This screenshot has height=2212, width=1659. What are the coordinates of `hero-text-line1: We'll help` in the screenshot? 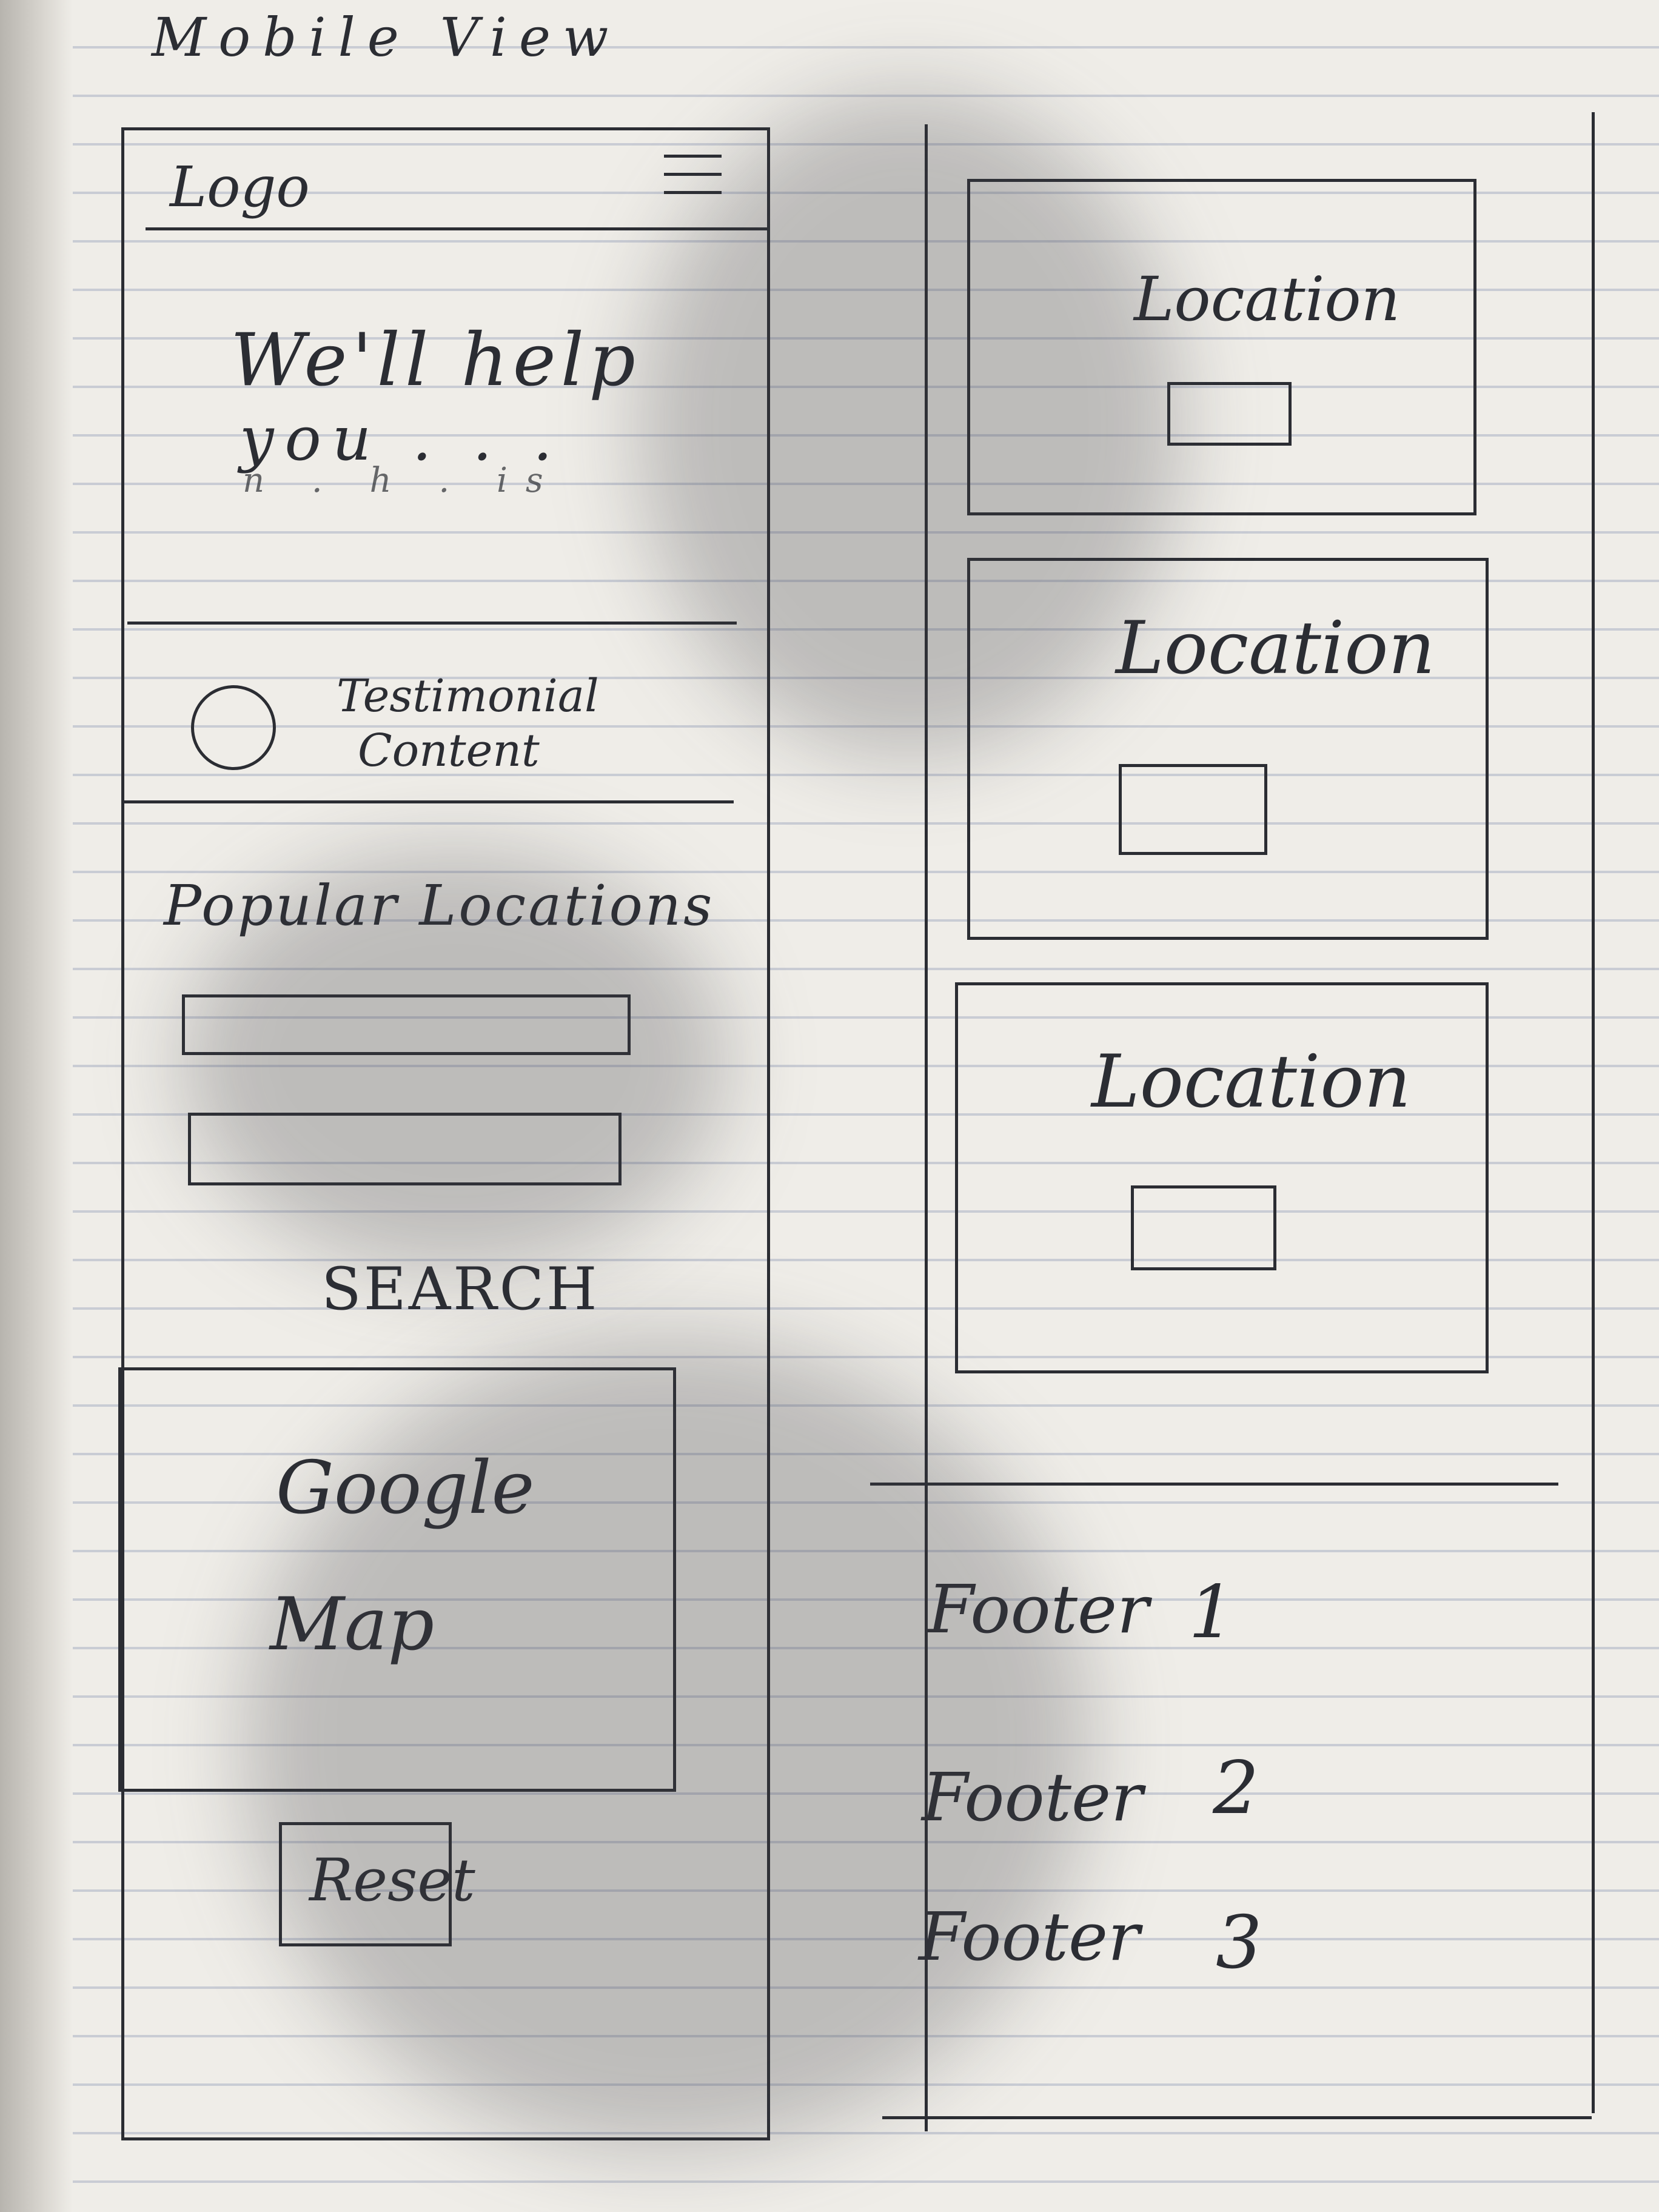 It's located at (435, 360).